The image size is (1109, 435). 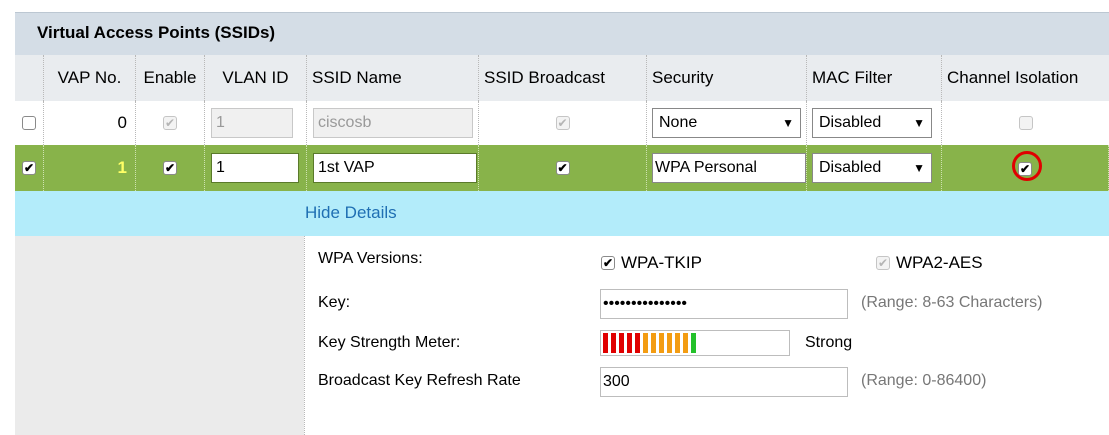 I want to click on section-header: Virtual Access Points (SSIDs), so click(x=562, y=33).